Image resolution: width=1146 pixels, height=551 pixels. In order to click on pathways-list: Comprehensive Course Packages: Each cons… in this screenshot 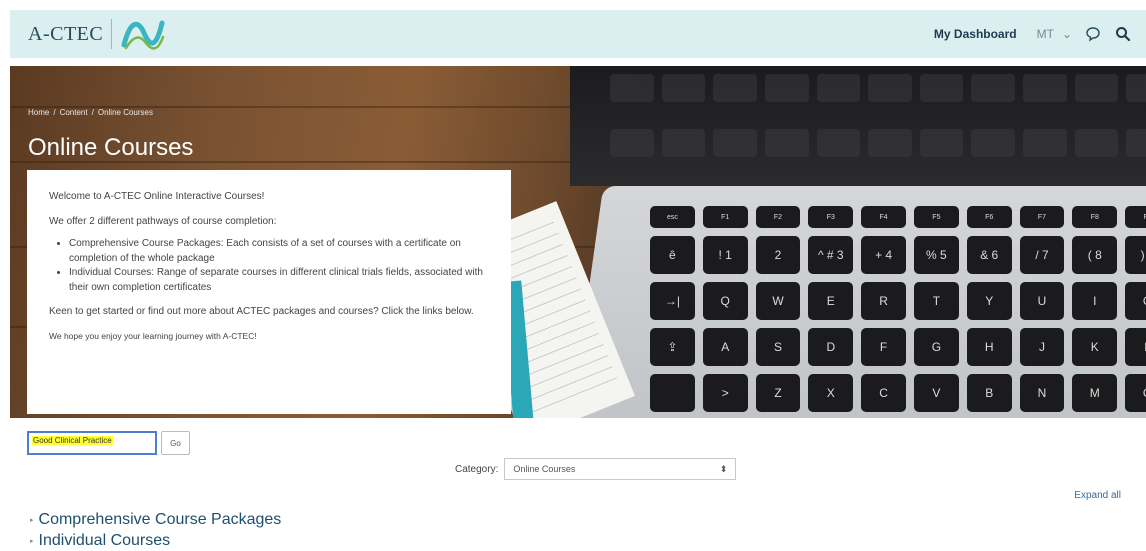, I will do `click(280, 266)`.